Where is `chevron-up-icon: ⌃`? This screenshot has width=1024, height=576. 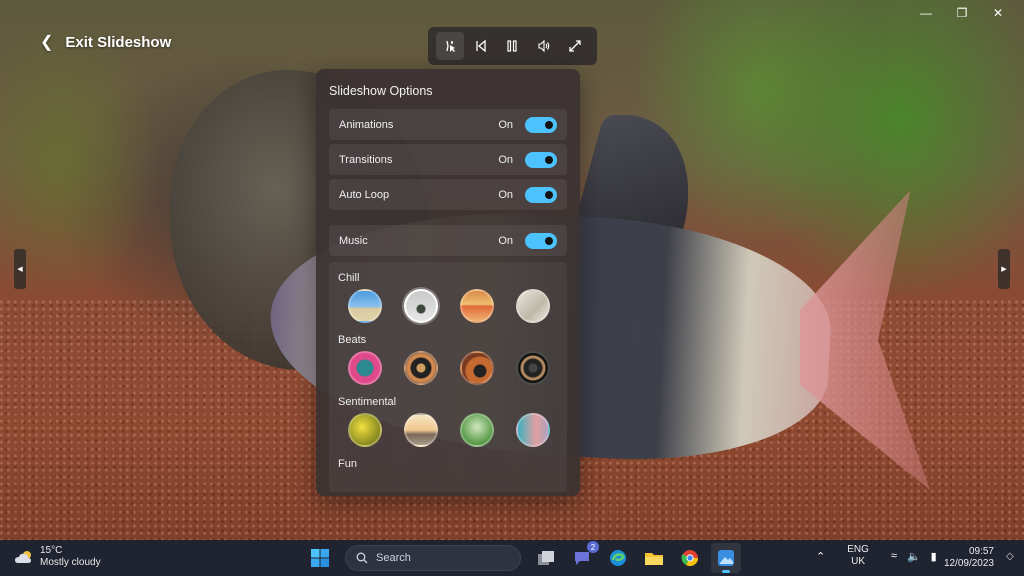
chevron-up-icon: ⌃ is located at coordinates (820, 556).